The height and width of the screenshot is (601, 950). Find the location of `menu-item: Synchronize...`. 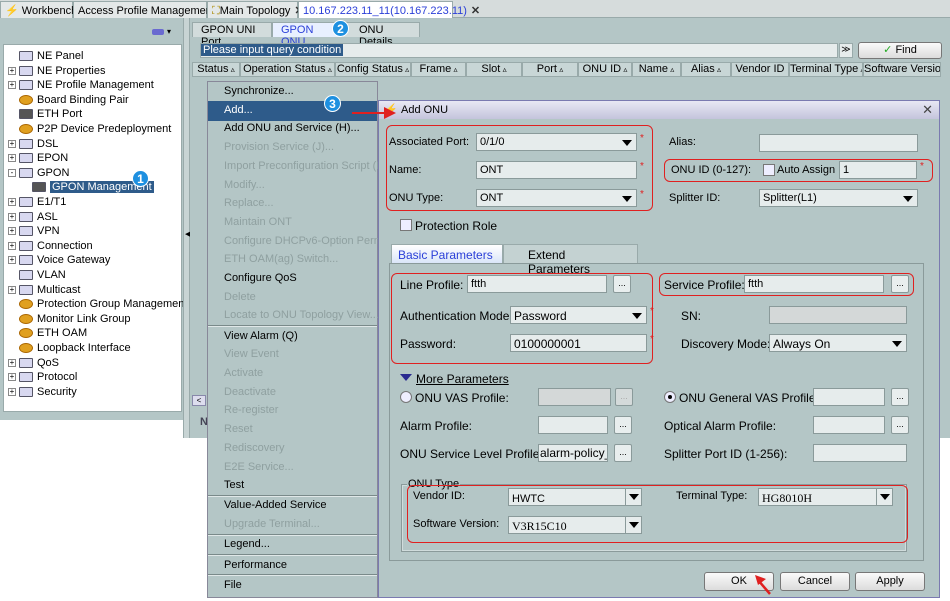

menu-item: Synchronize... is located at coordinates (259, 91).